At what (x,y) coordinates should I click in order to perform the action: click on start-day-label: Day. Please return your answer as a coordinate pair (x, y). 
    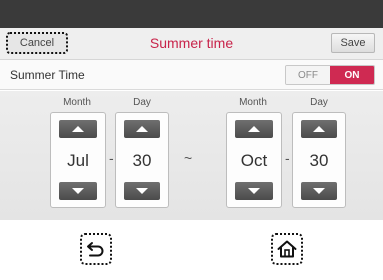
    Looking at the image, I should click on (142, 102).